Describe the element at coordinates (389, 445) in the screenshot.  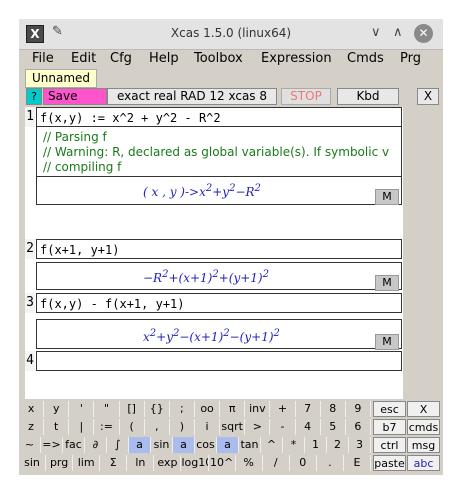
I see `keyboard-side-key: ctrl` at that location.